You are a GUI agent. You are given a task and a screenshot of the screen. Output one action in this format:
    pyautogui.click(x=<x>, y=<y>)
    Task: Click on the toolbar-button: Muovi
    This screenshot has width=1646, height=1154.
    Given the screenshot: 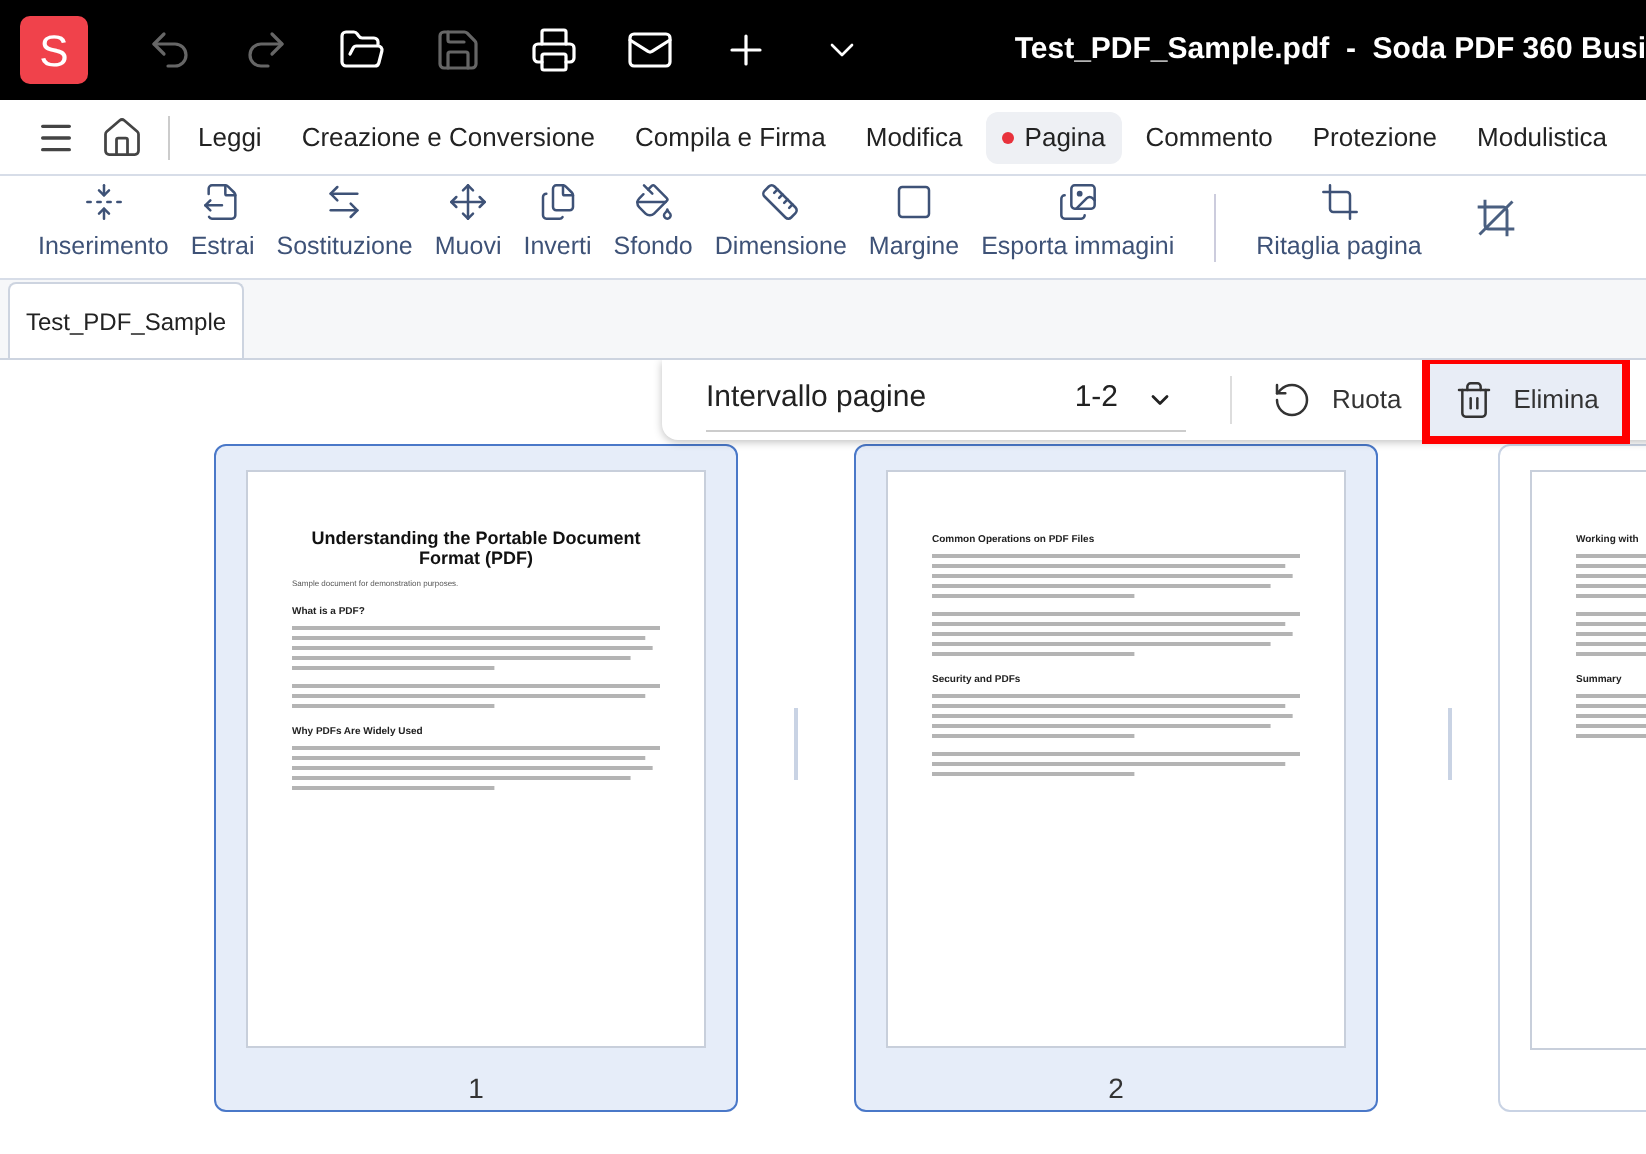 What is the action you would take?
    pyautogui.click(x=468, y=224)
    